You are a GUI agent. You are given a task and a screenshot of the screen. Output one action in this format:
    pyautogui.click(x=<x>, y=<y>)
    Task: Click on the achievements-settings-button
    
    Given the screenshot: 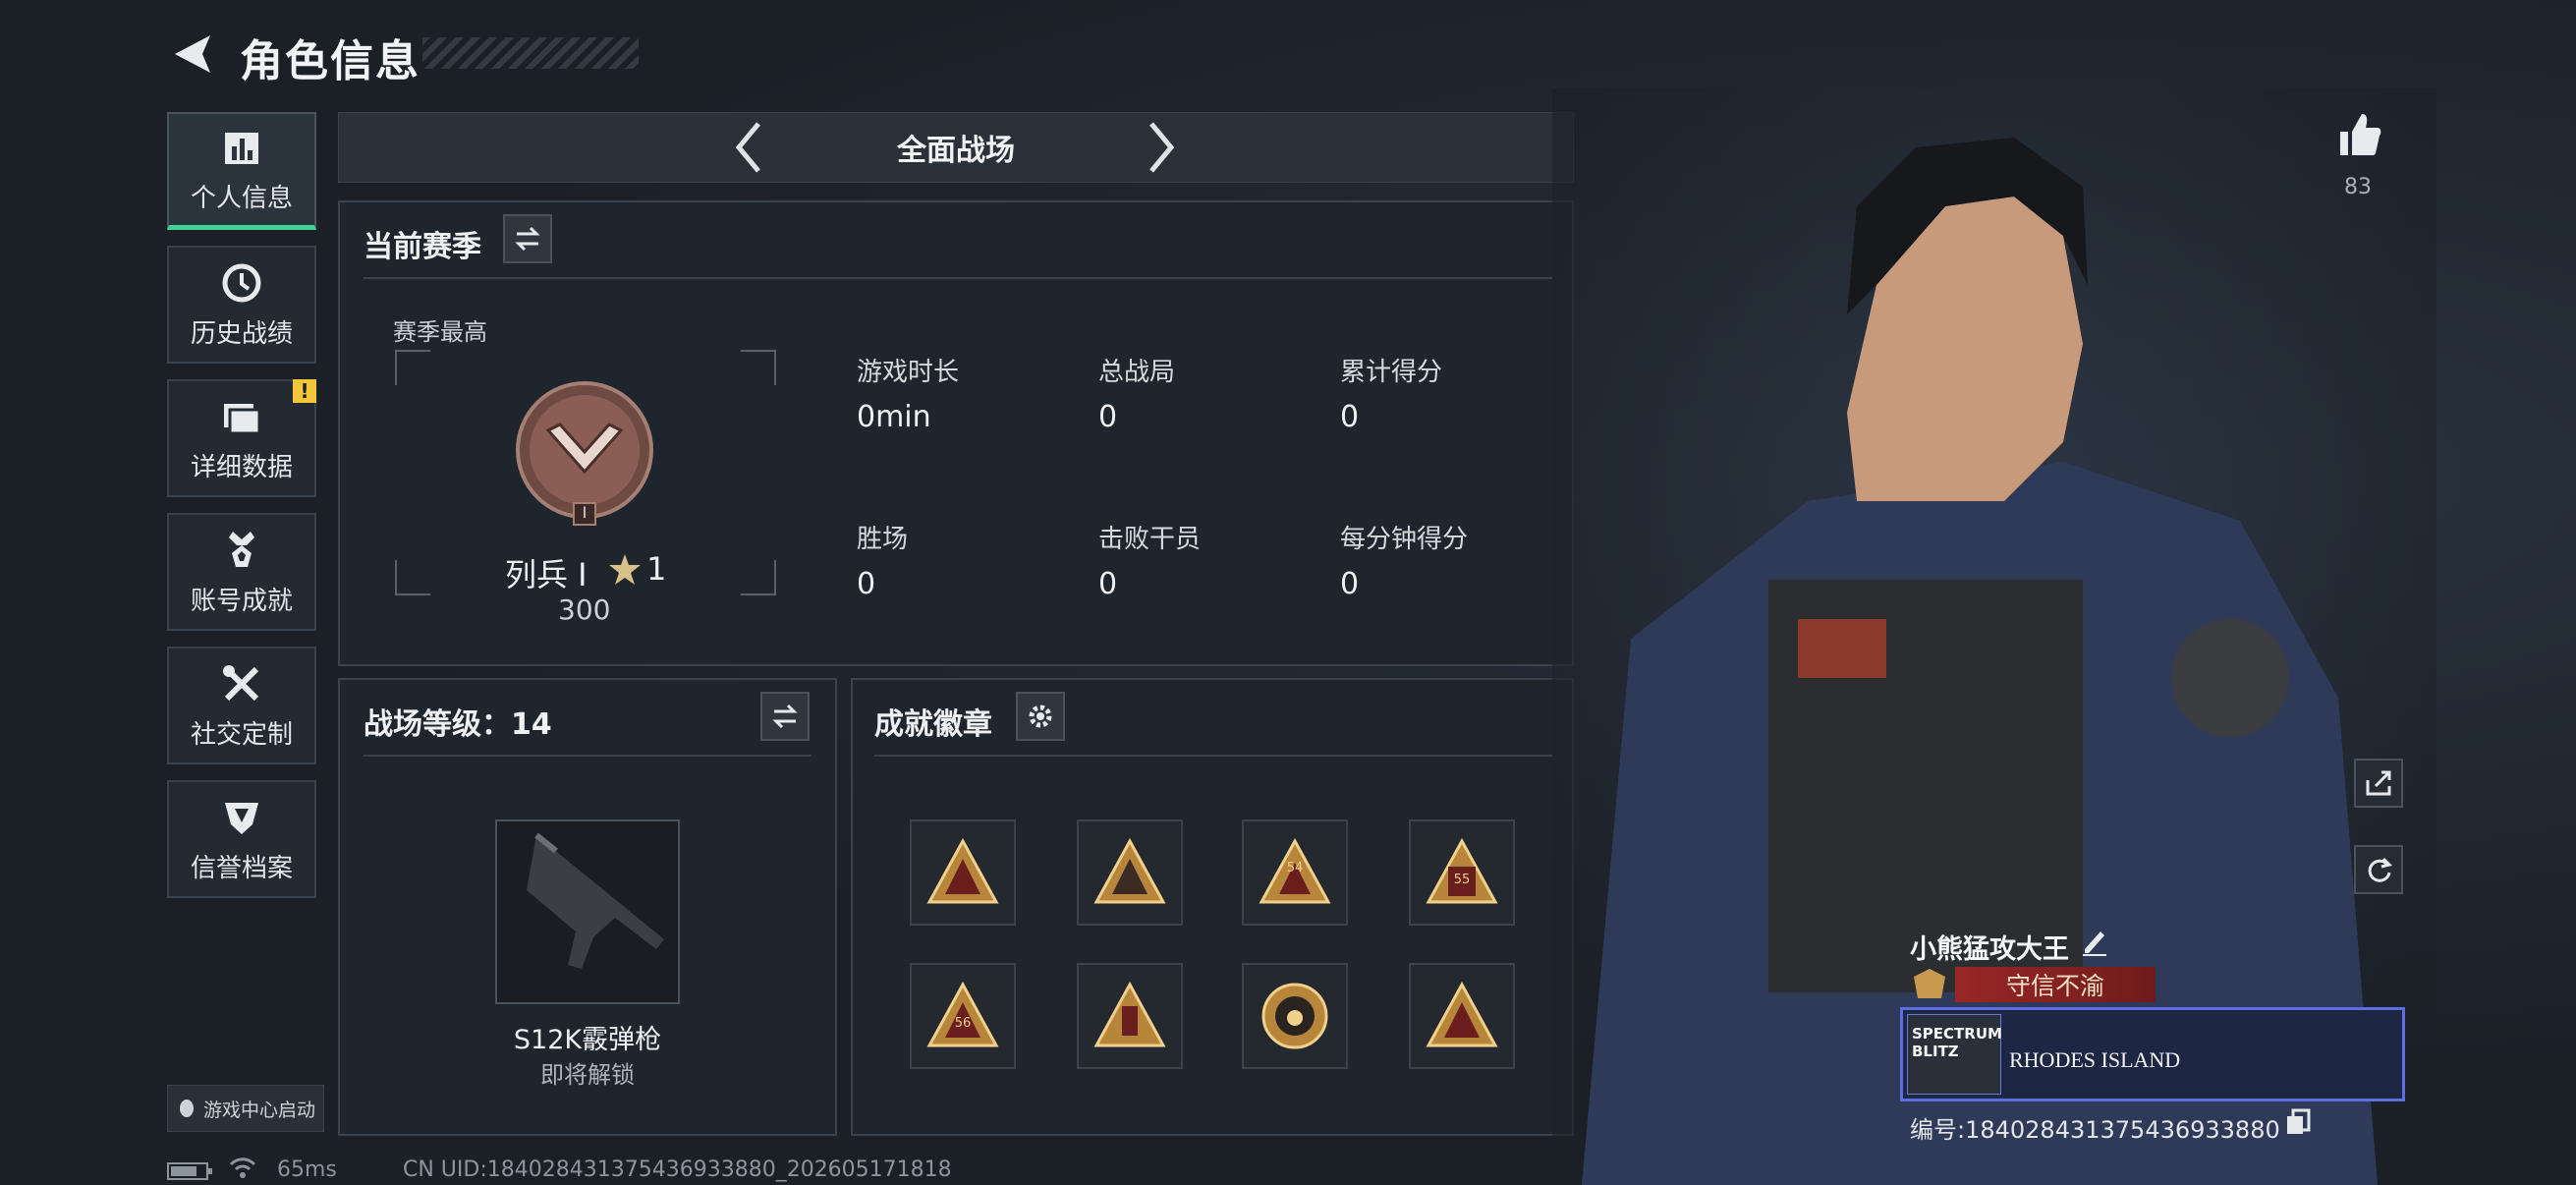 What is the action you would take?
    pyautogui.click(x=1040, y=717)
    